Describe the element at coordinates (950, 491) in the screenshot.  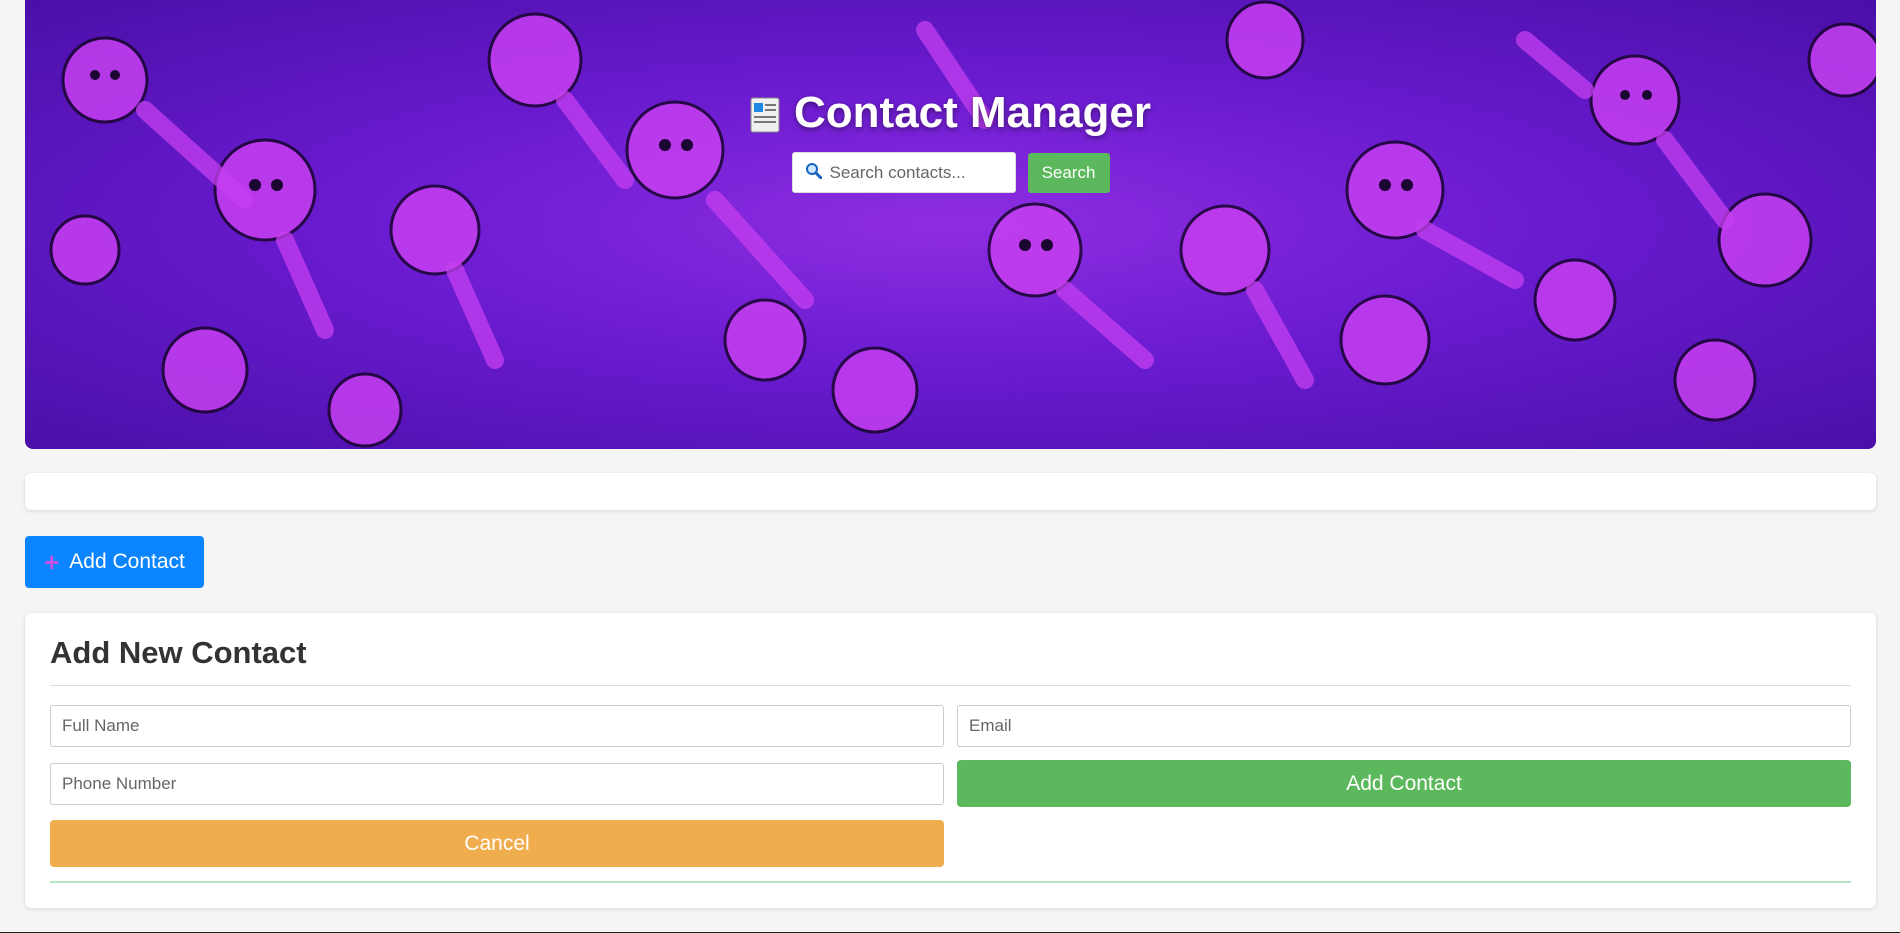
I see `contact-list` at that location.